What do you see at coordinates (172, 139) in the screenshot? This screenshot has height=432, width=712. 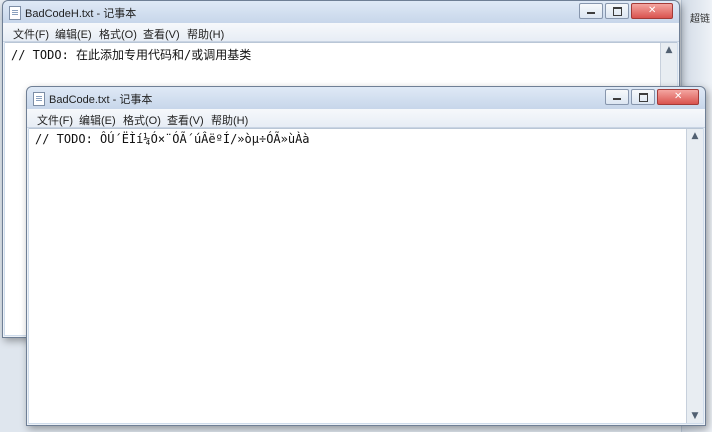 I see `editor-content: // TODO: ÔÚ´ËÌí¼Ó×¨ÓÃ´úÂëºÍ/»òµ÷ÓÃ»ùÀà` at bounding box center [172, 139].